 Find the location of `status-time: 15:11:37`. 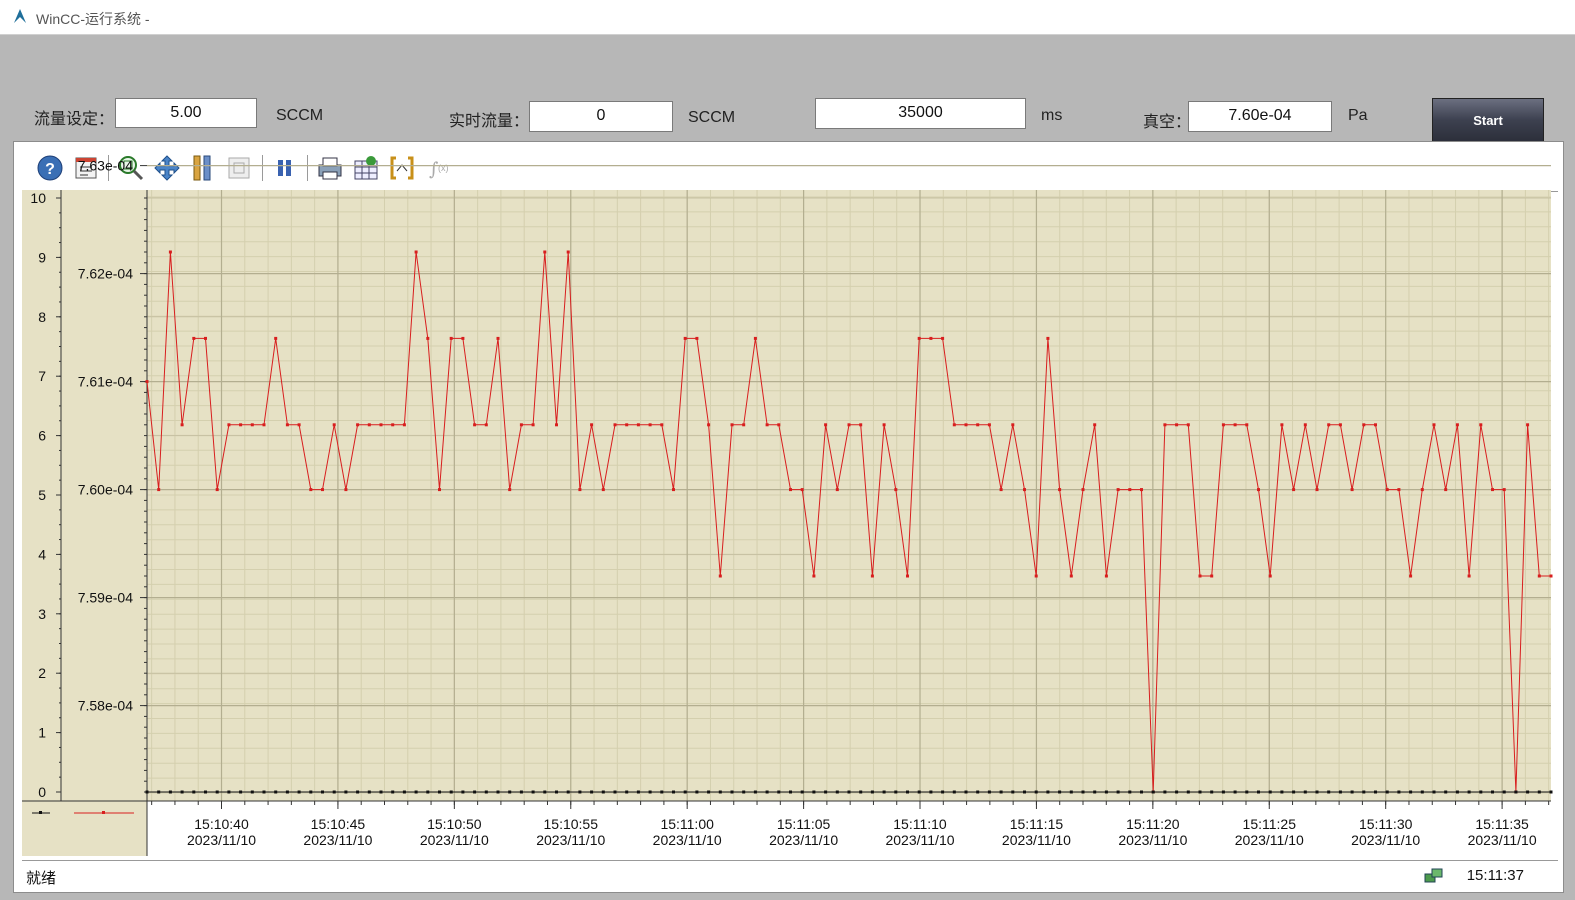

status-time: 15:11:37 is located at coordinates (1495, 875).